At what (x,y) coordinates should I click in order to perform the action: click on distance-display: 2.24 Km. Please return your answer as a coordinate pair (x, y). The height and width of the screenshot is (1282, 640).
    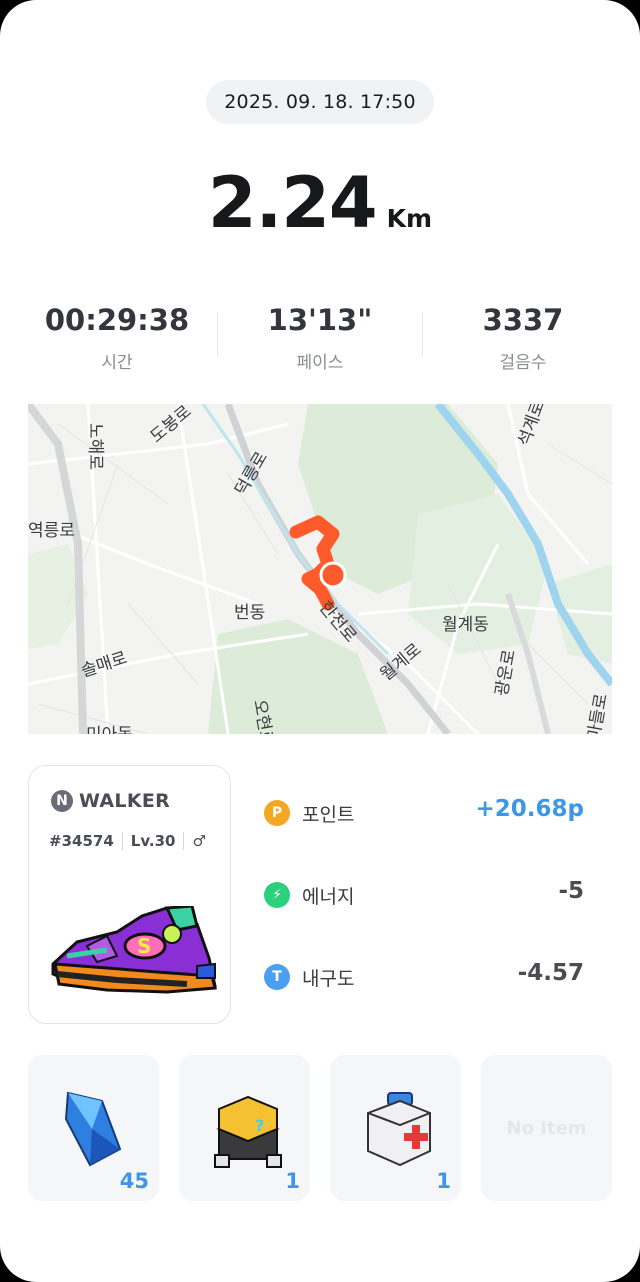
    Looking at the image, I should click on (320, 207).